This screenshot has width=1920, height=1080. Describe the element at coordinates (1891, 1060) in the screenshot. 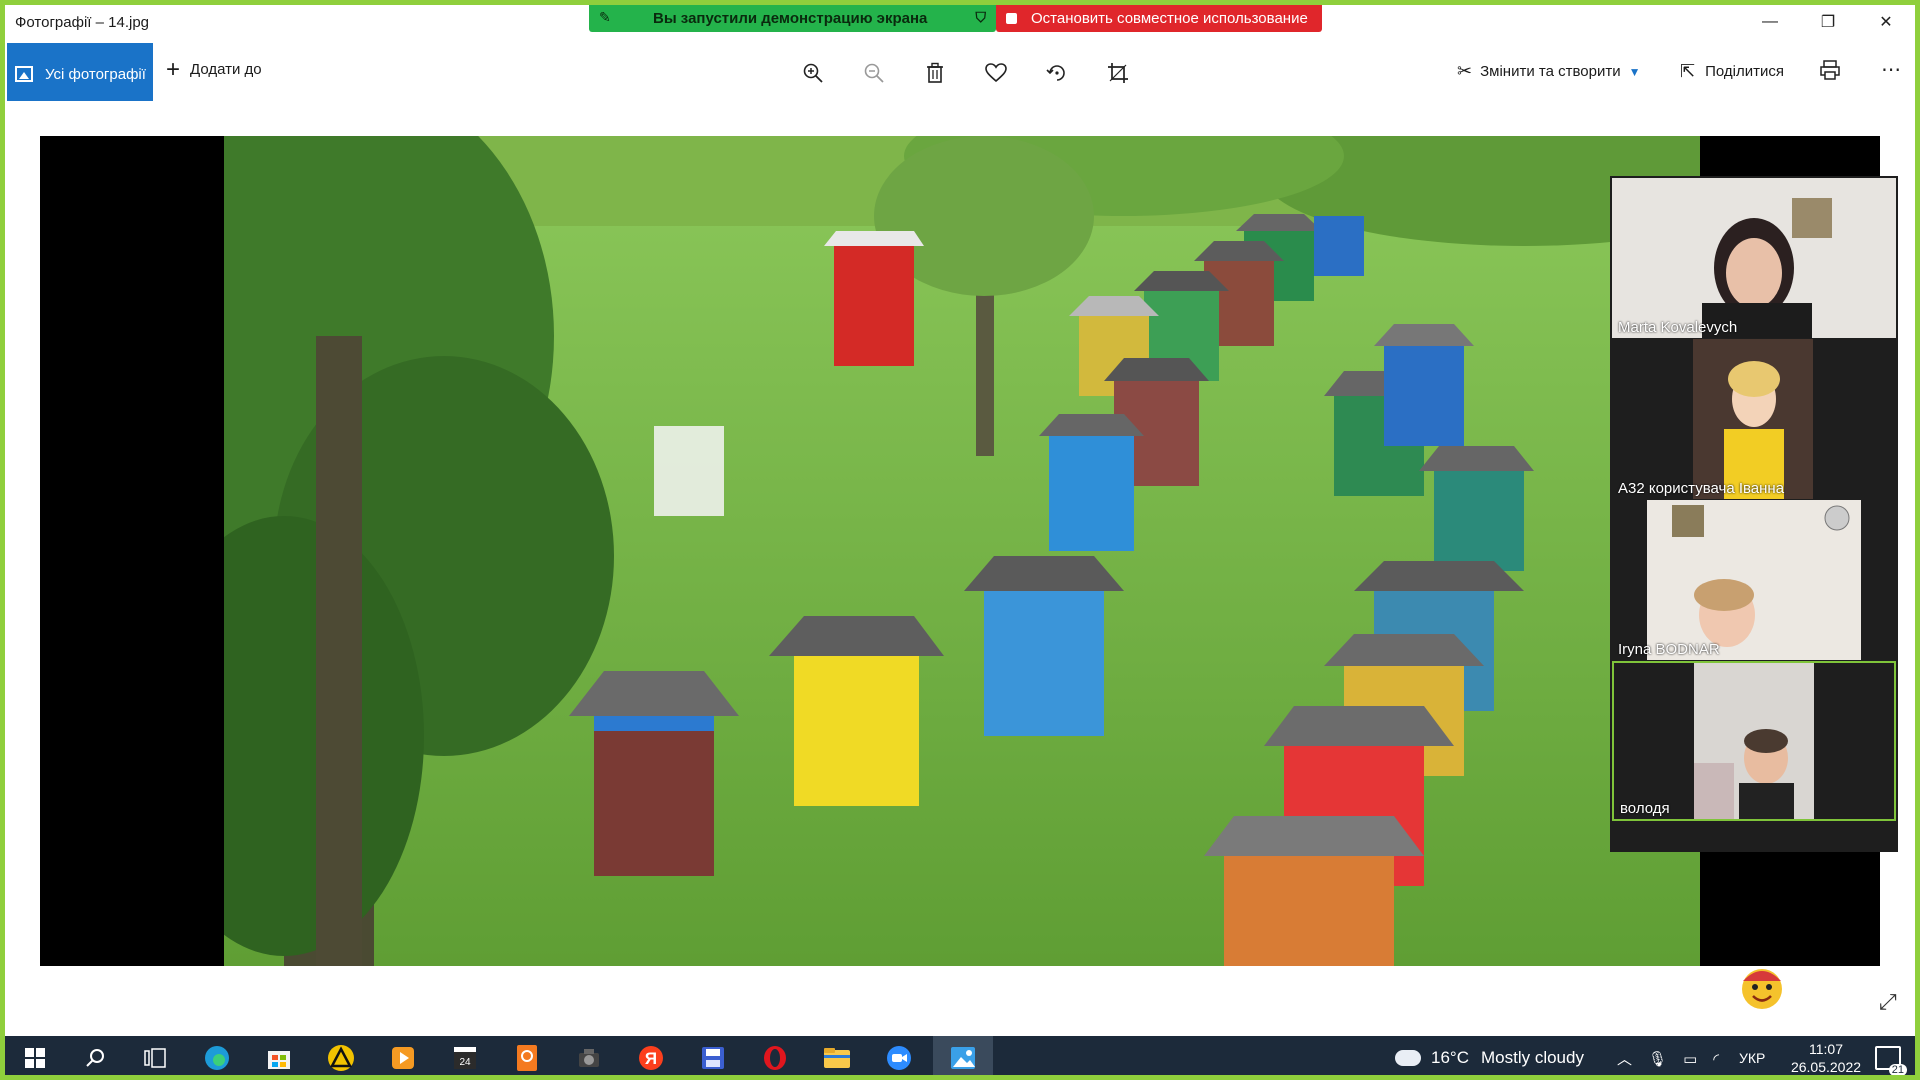

I see `notifications-icon: 21` at that location.